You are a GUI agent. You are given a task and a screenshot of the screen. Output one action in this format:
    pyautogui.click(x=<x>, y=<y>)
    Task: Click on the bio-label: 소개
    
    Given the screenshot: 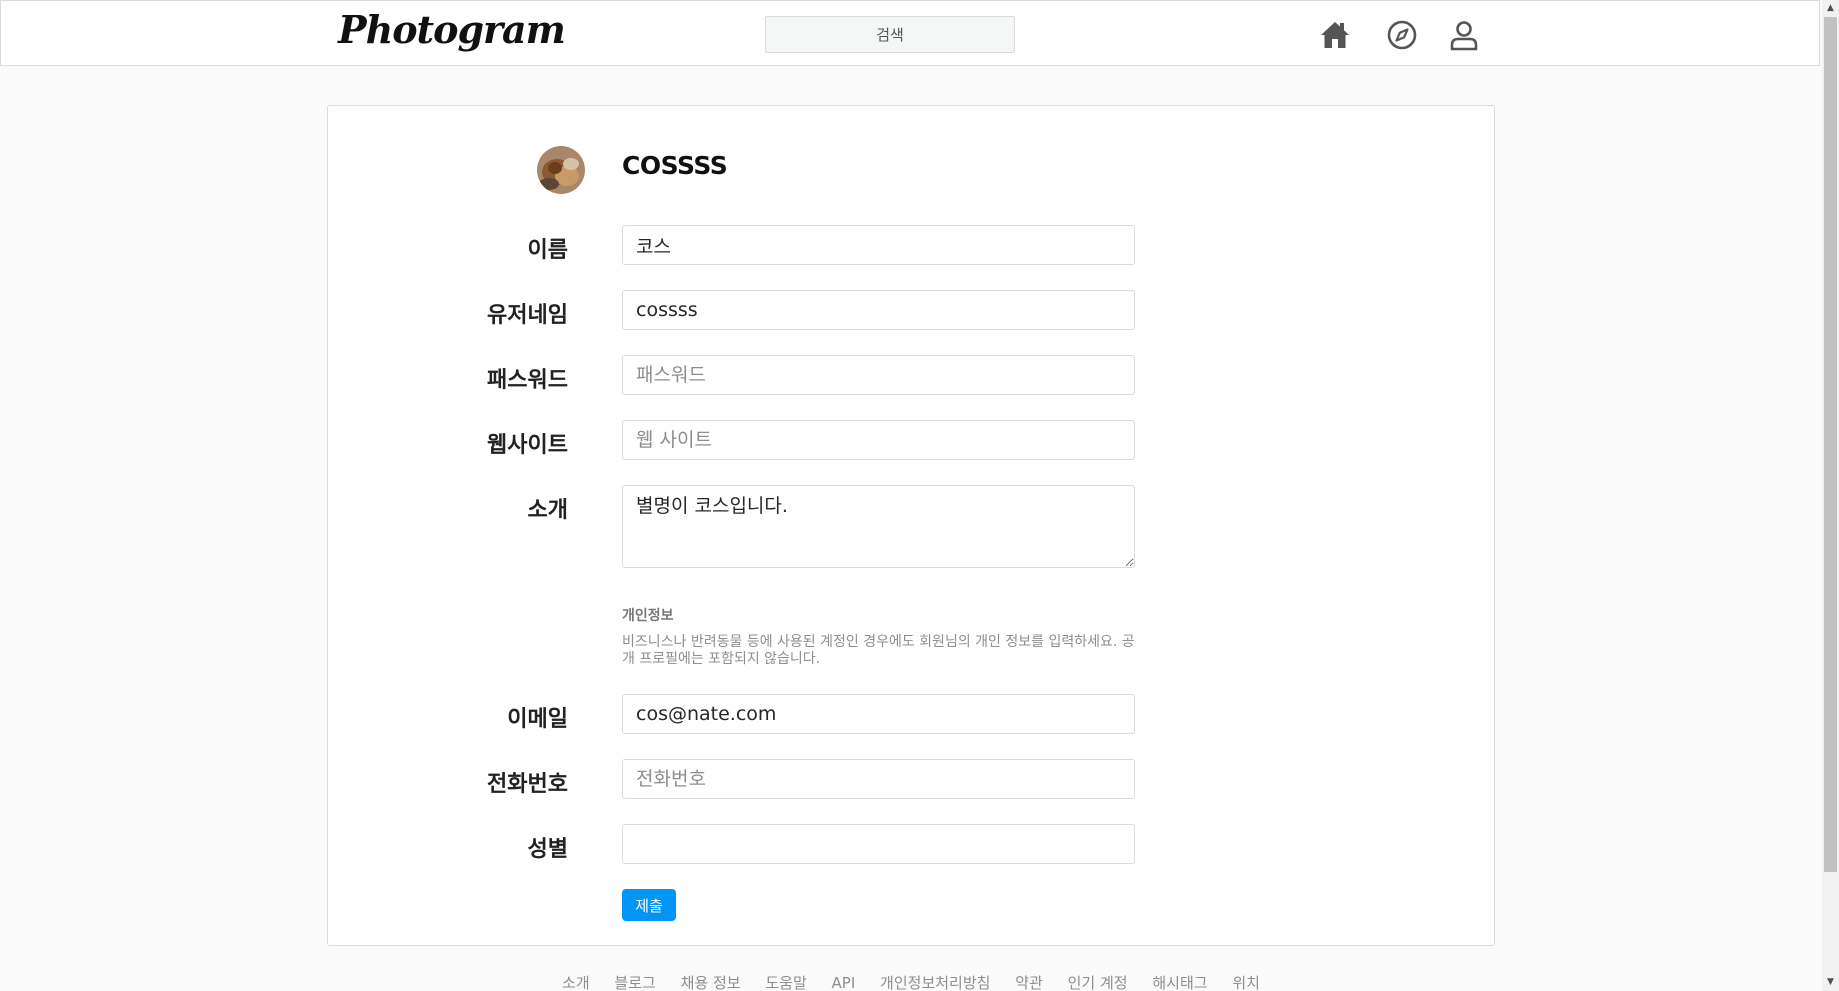 What is the action you would take?
    pyautogui.click(x=547, y=510)
    